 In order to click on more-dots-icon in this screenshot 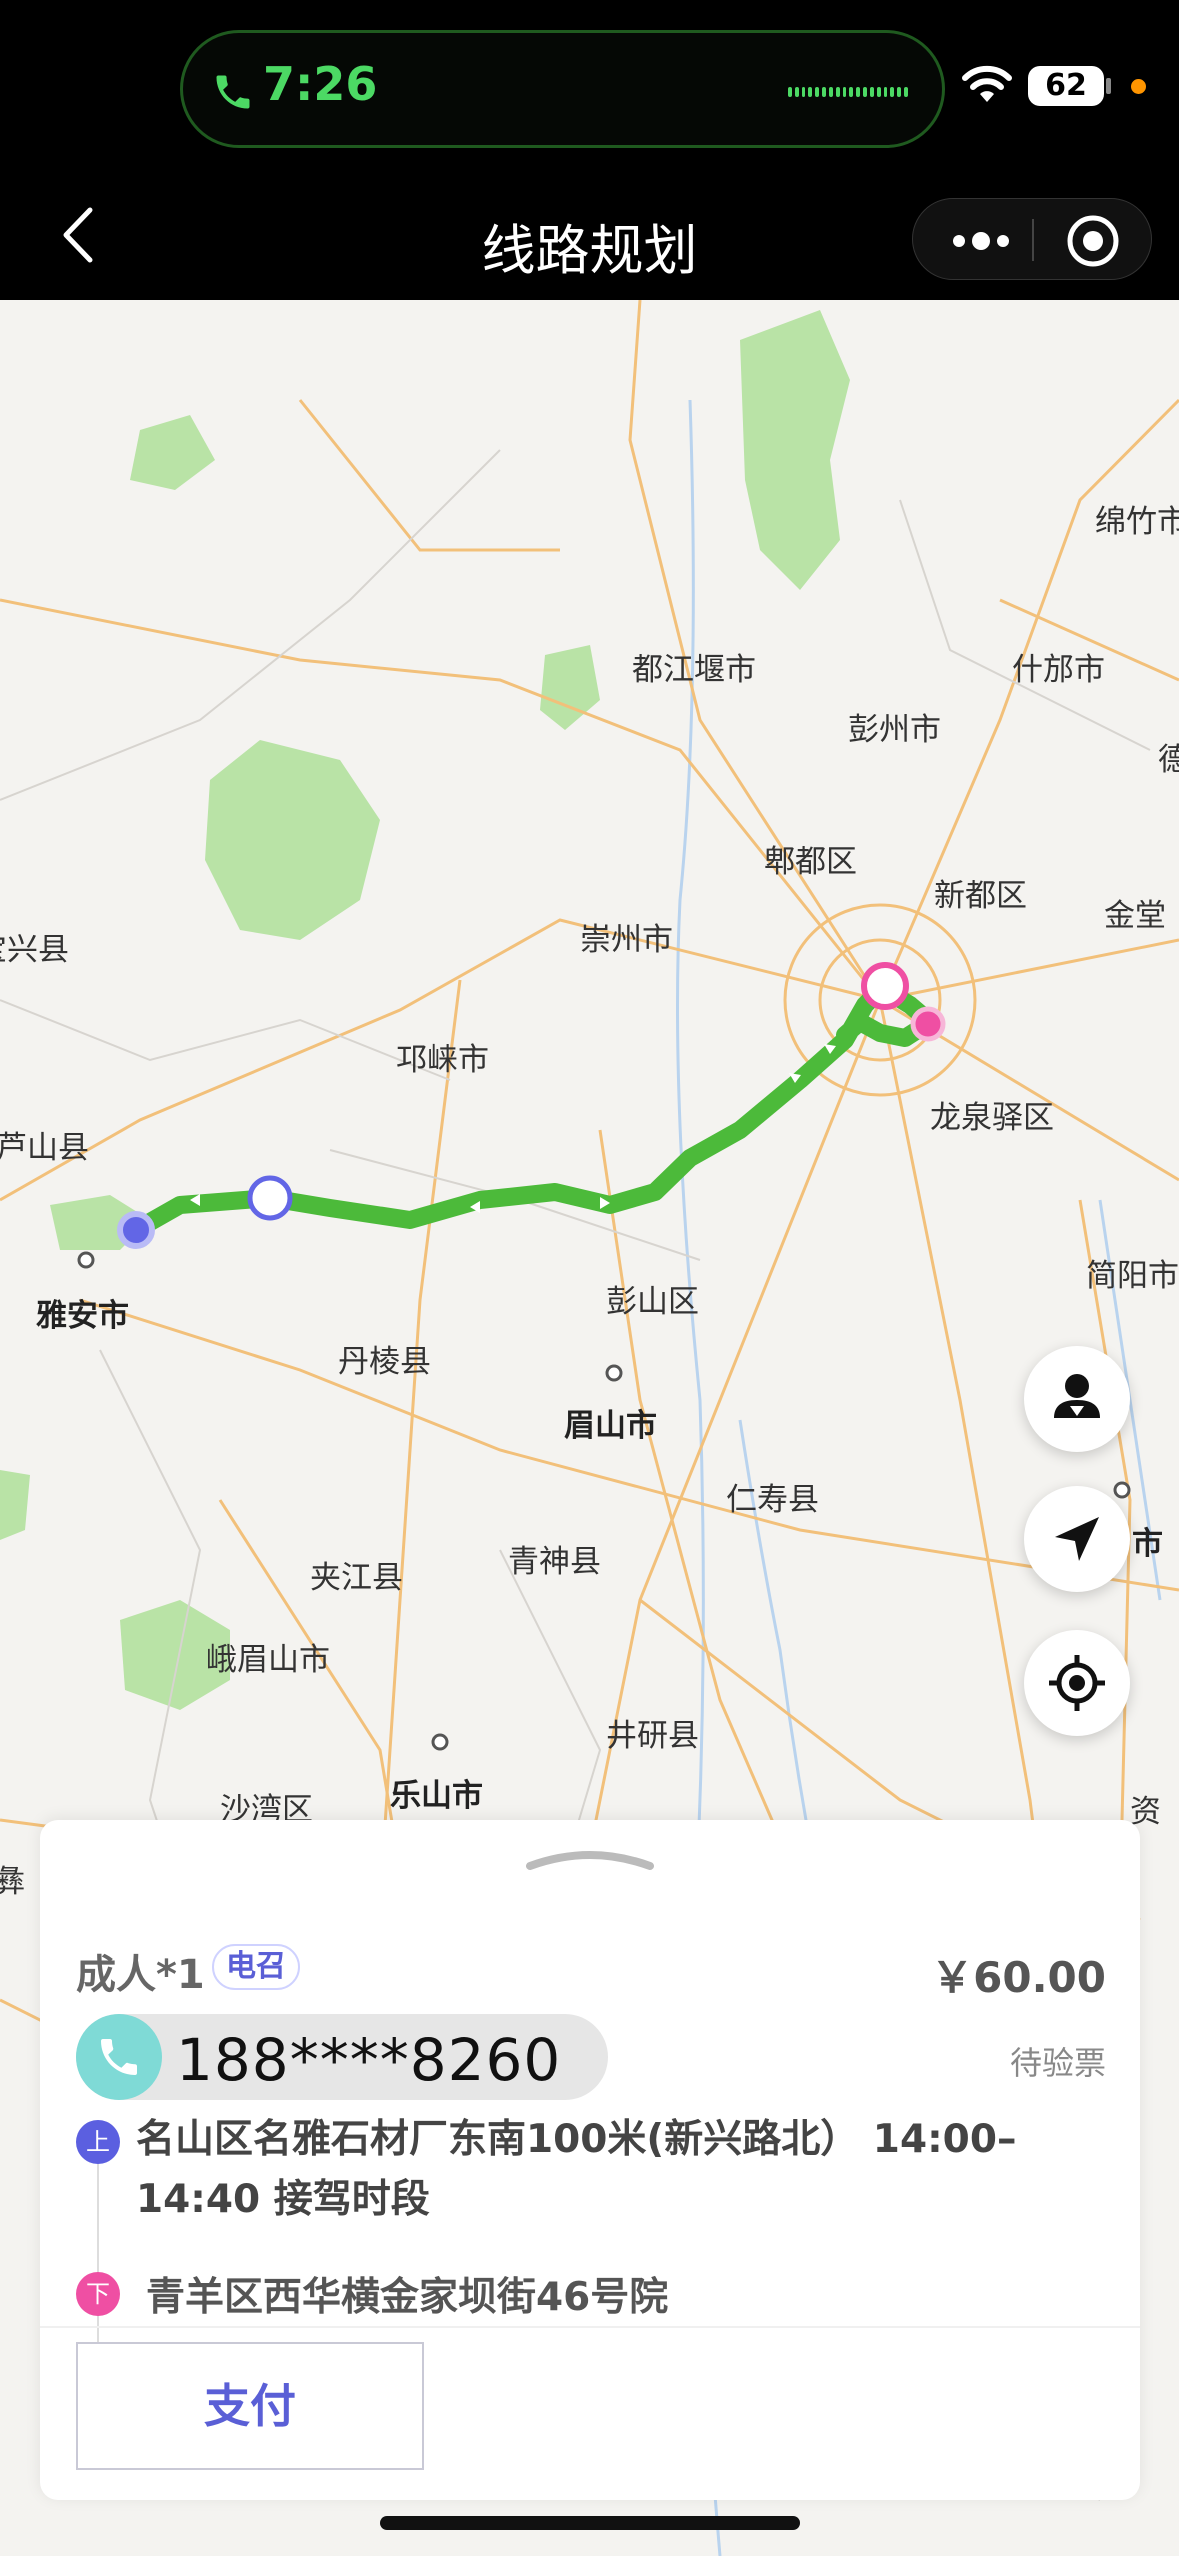, I will do `click(981, 241)`.